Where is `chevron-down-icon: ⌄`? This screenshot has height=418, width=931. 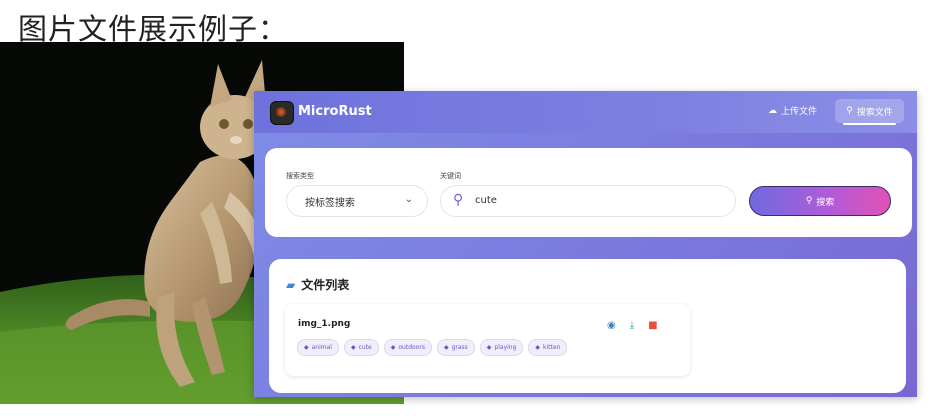 chevron-down-icon: ⌄ is located at coordinates (408, 199).